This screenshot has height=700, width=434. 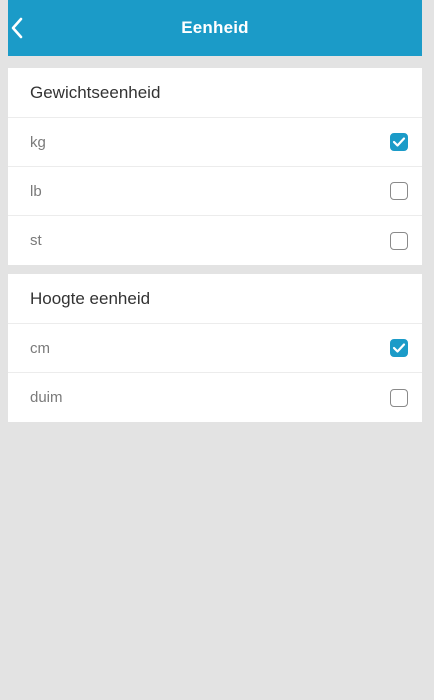 What do you see at coordinates (32, 28) in the screenshot?
I see `back-button` at bounding box center [32, 28].